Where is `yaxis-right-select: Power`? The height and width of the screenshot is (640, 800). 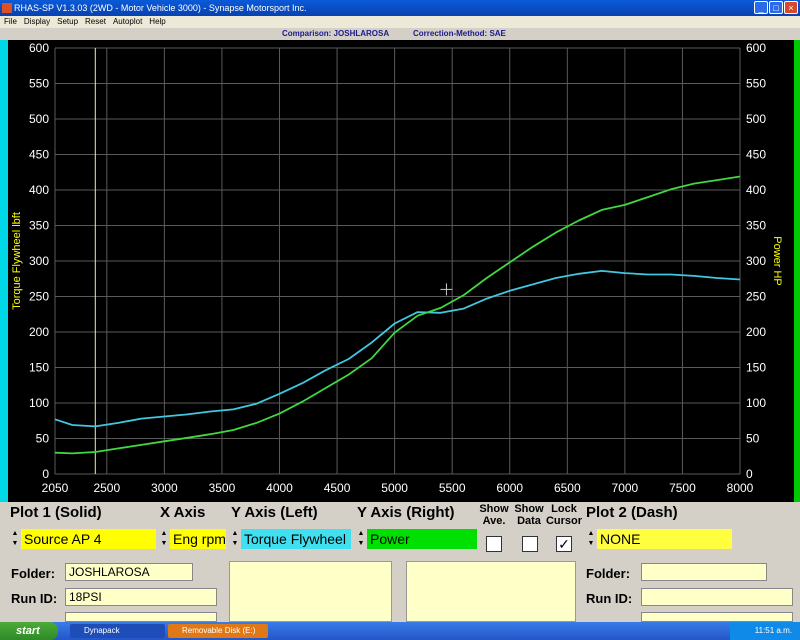 yaxis-right-select: Power is located at coordinates (422, 539).